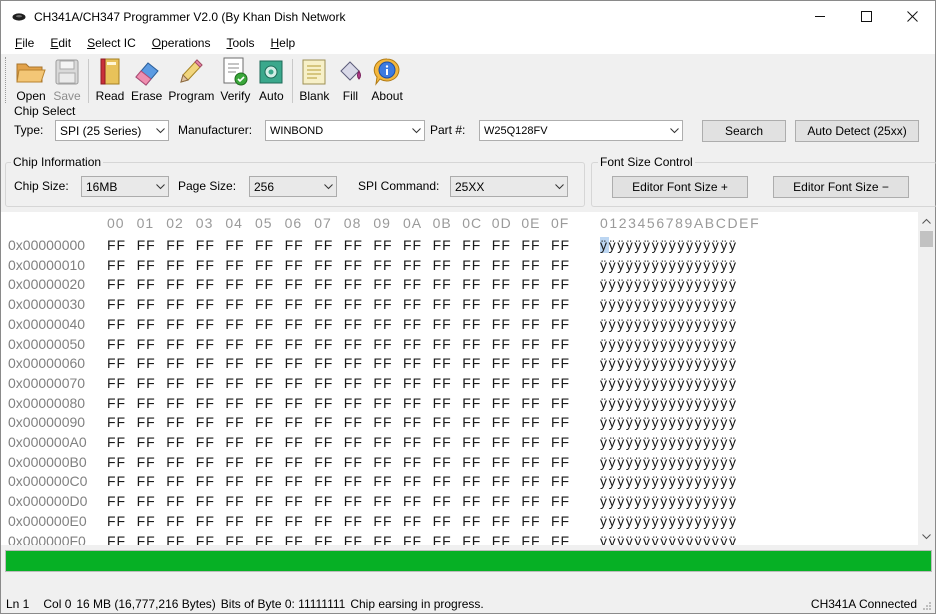 This screenshot has height=614, width=936. I want to click on open-button: Open, so click(31, 80).